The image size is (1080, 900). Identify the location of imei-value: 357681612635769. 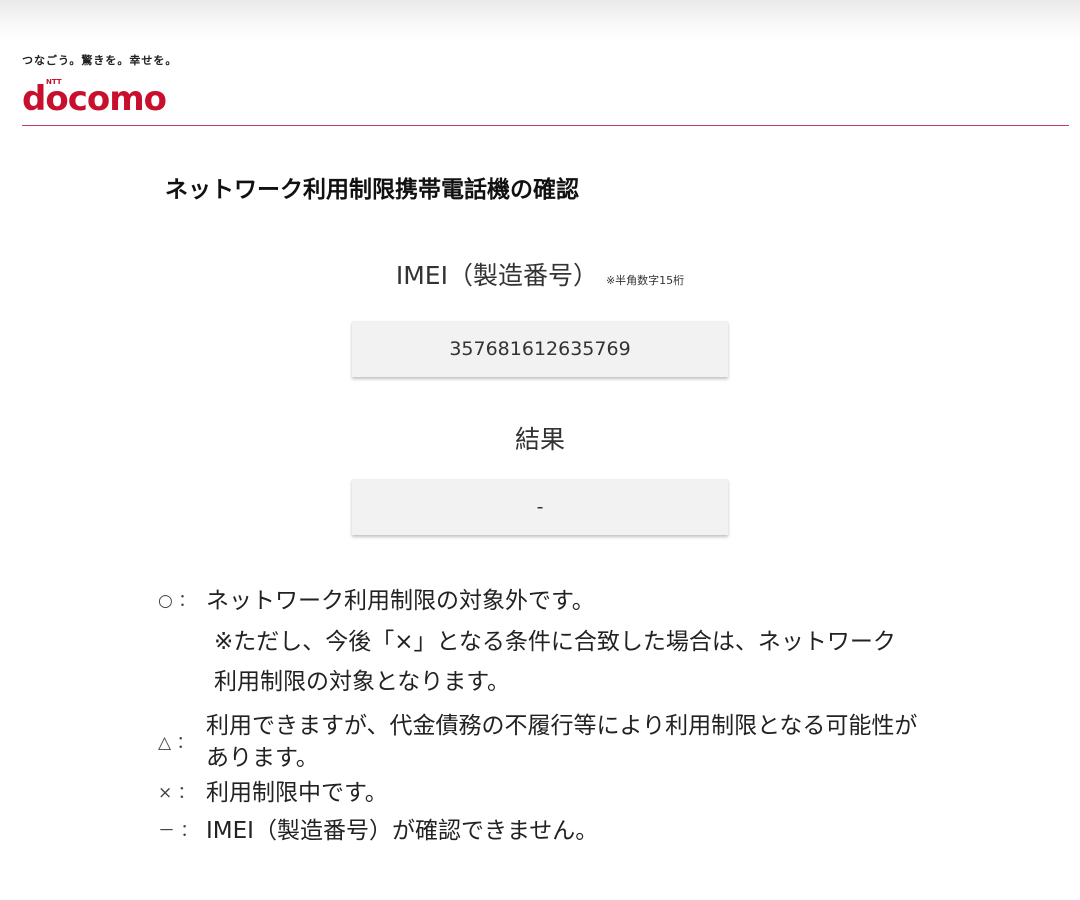
(540, 349).